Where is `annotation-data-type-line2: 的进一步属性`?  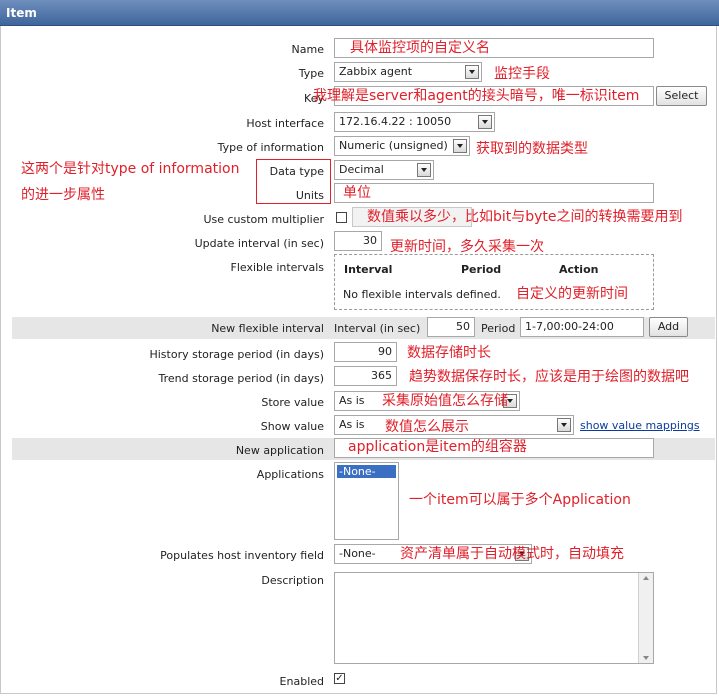
annotation-data-type-line2: 的进一步属性 is located at coordinates (63, 195).